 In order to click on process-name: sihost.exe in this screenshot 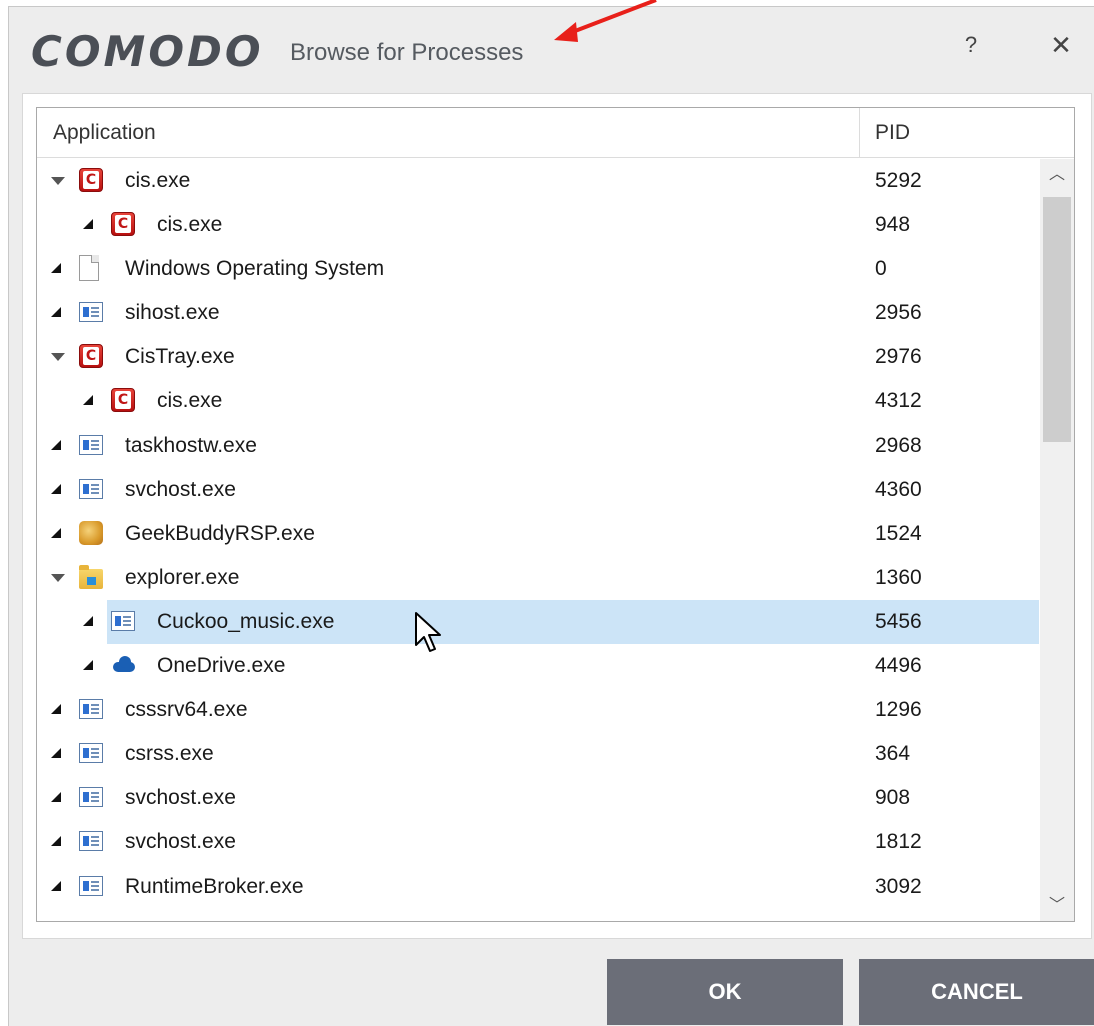, I will do `click(172, 313)`.